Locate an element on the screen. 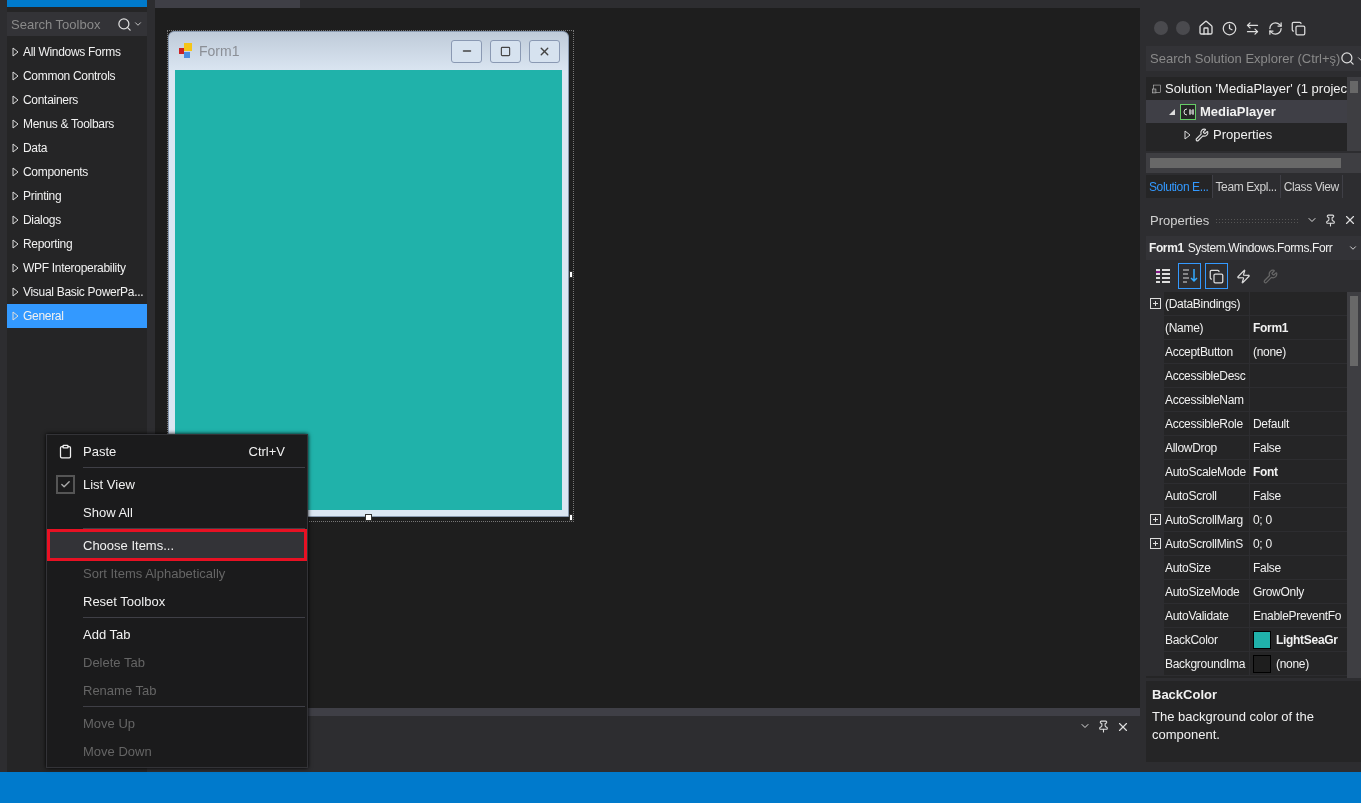 Image resolution: width=1361 pixels, height=803 pixels. home-icon is located at coordinates (1206, 28).